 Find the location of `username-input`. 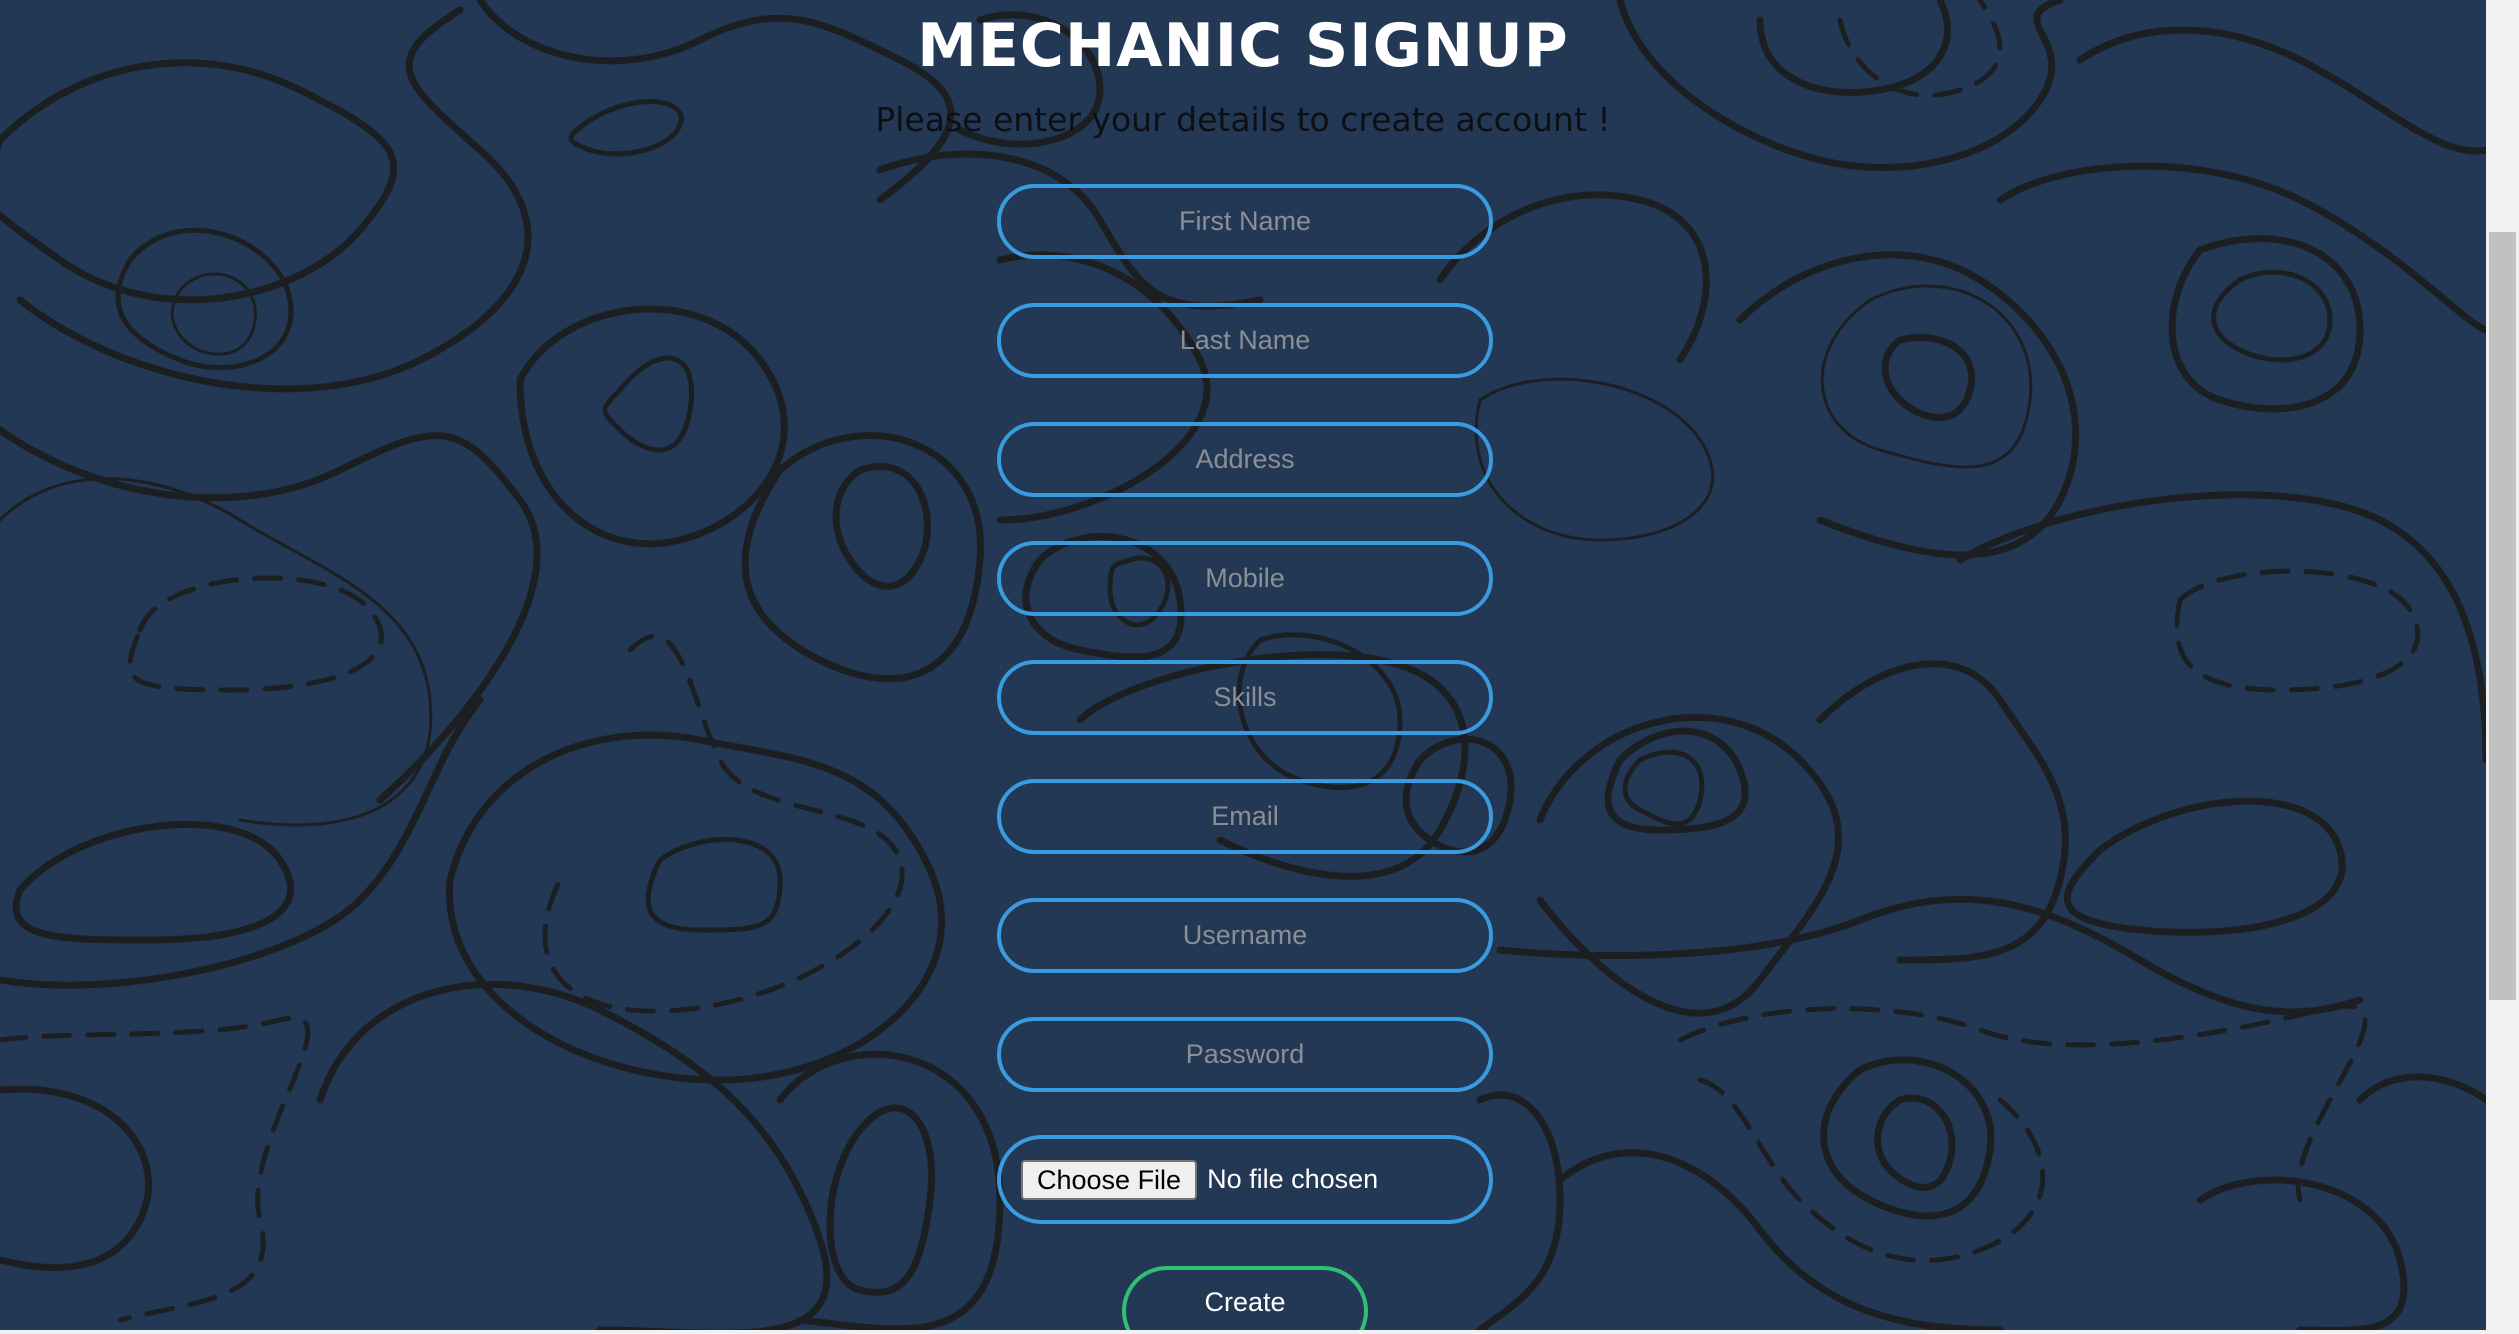

username-input is located at coordinates (1245, 935).